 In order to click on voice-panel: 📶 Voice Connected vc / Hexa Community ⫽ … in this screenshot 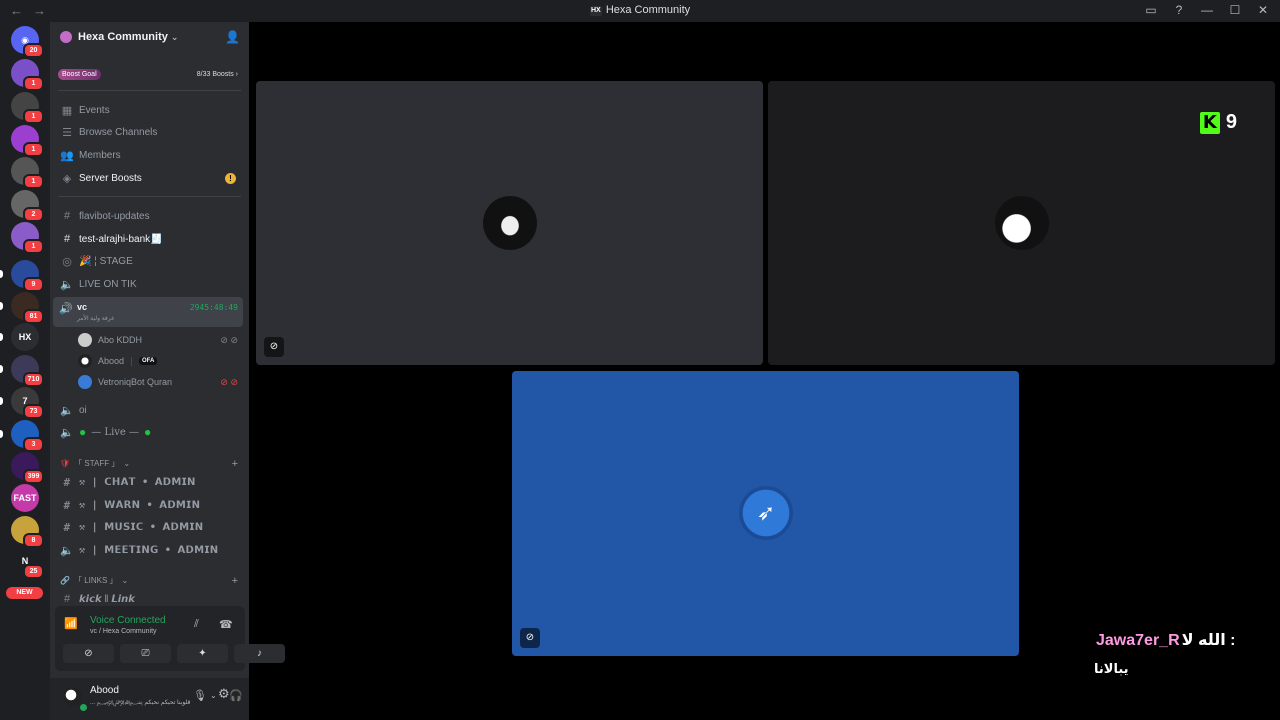, I will do `click(170, 638)`.